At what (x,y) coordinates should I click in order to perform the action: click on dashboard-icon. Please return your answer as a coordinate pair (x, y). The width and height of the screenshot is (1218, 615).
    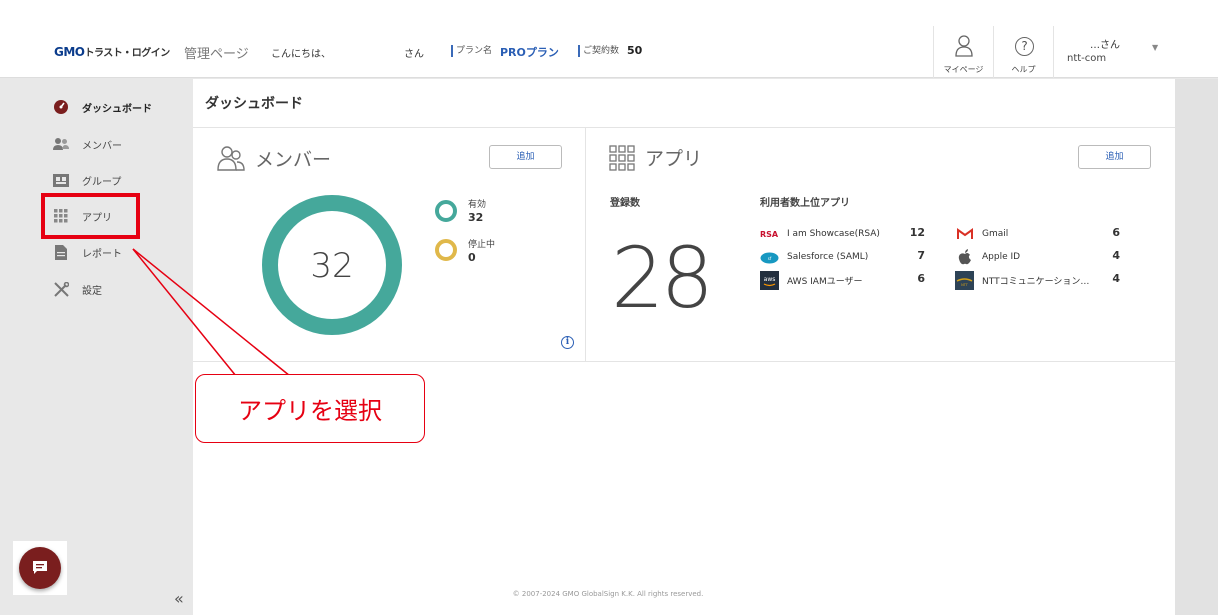
    Looking at the image, I should click on (61, 107).